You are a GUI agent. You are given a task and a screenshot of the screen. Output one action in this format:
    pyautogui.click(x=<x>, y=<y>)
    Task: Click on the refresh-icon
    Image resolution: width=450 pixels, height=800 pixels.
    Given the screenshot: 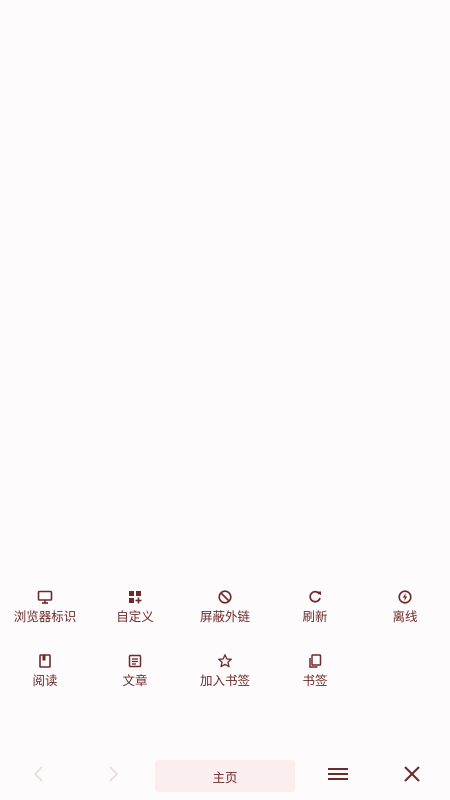 What is the action you would take?
    pyautogui.click(x=315, y=597)
    